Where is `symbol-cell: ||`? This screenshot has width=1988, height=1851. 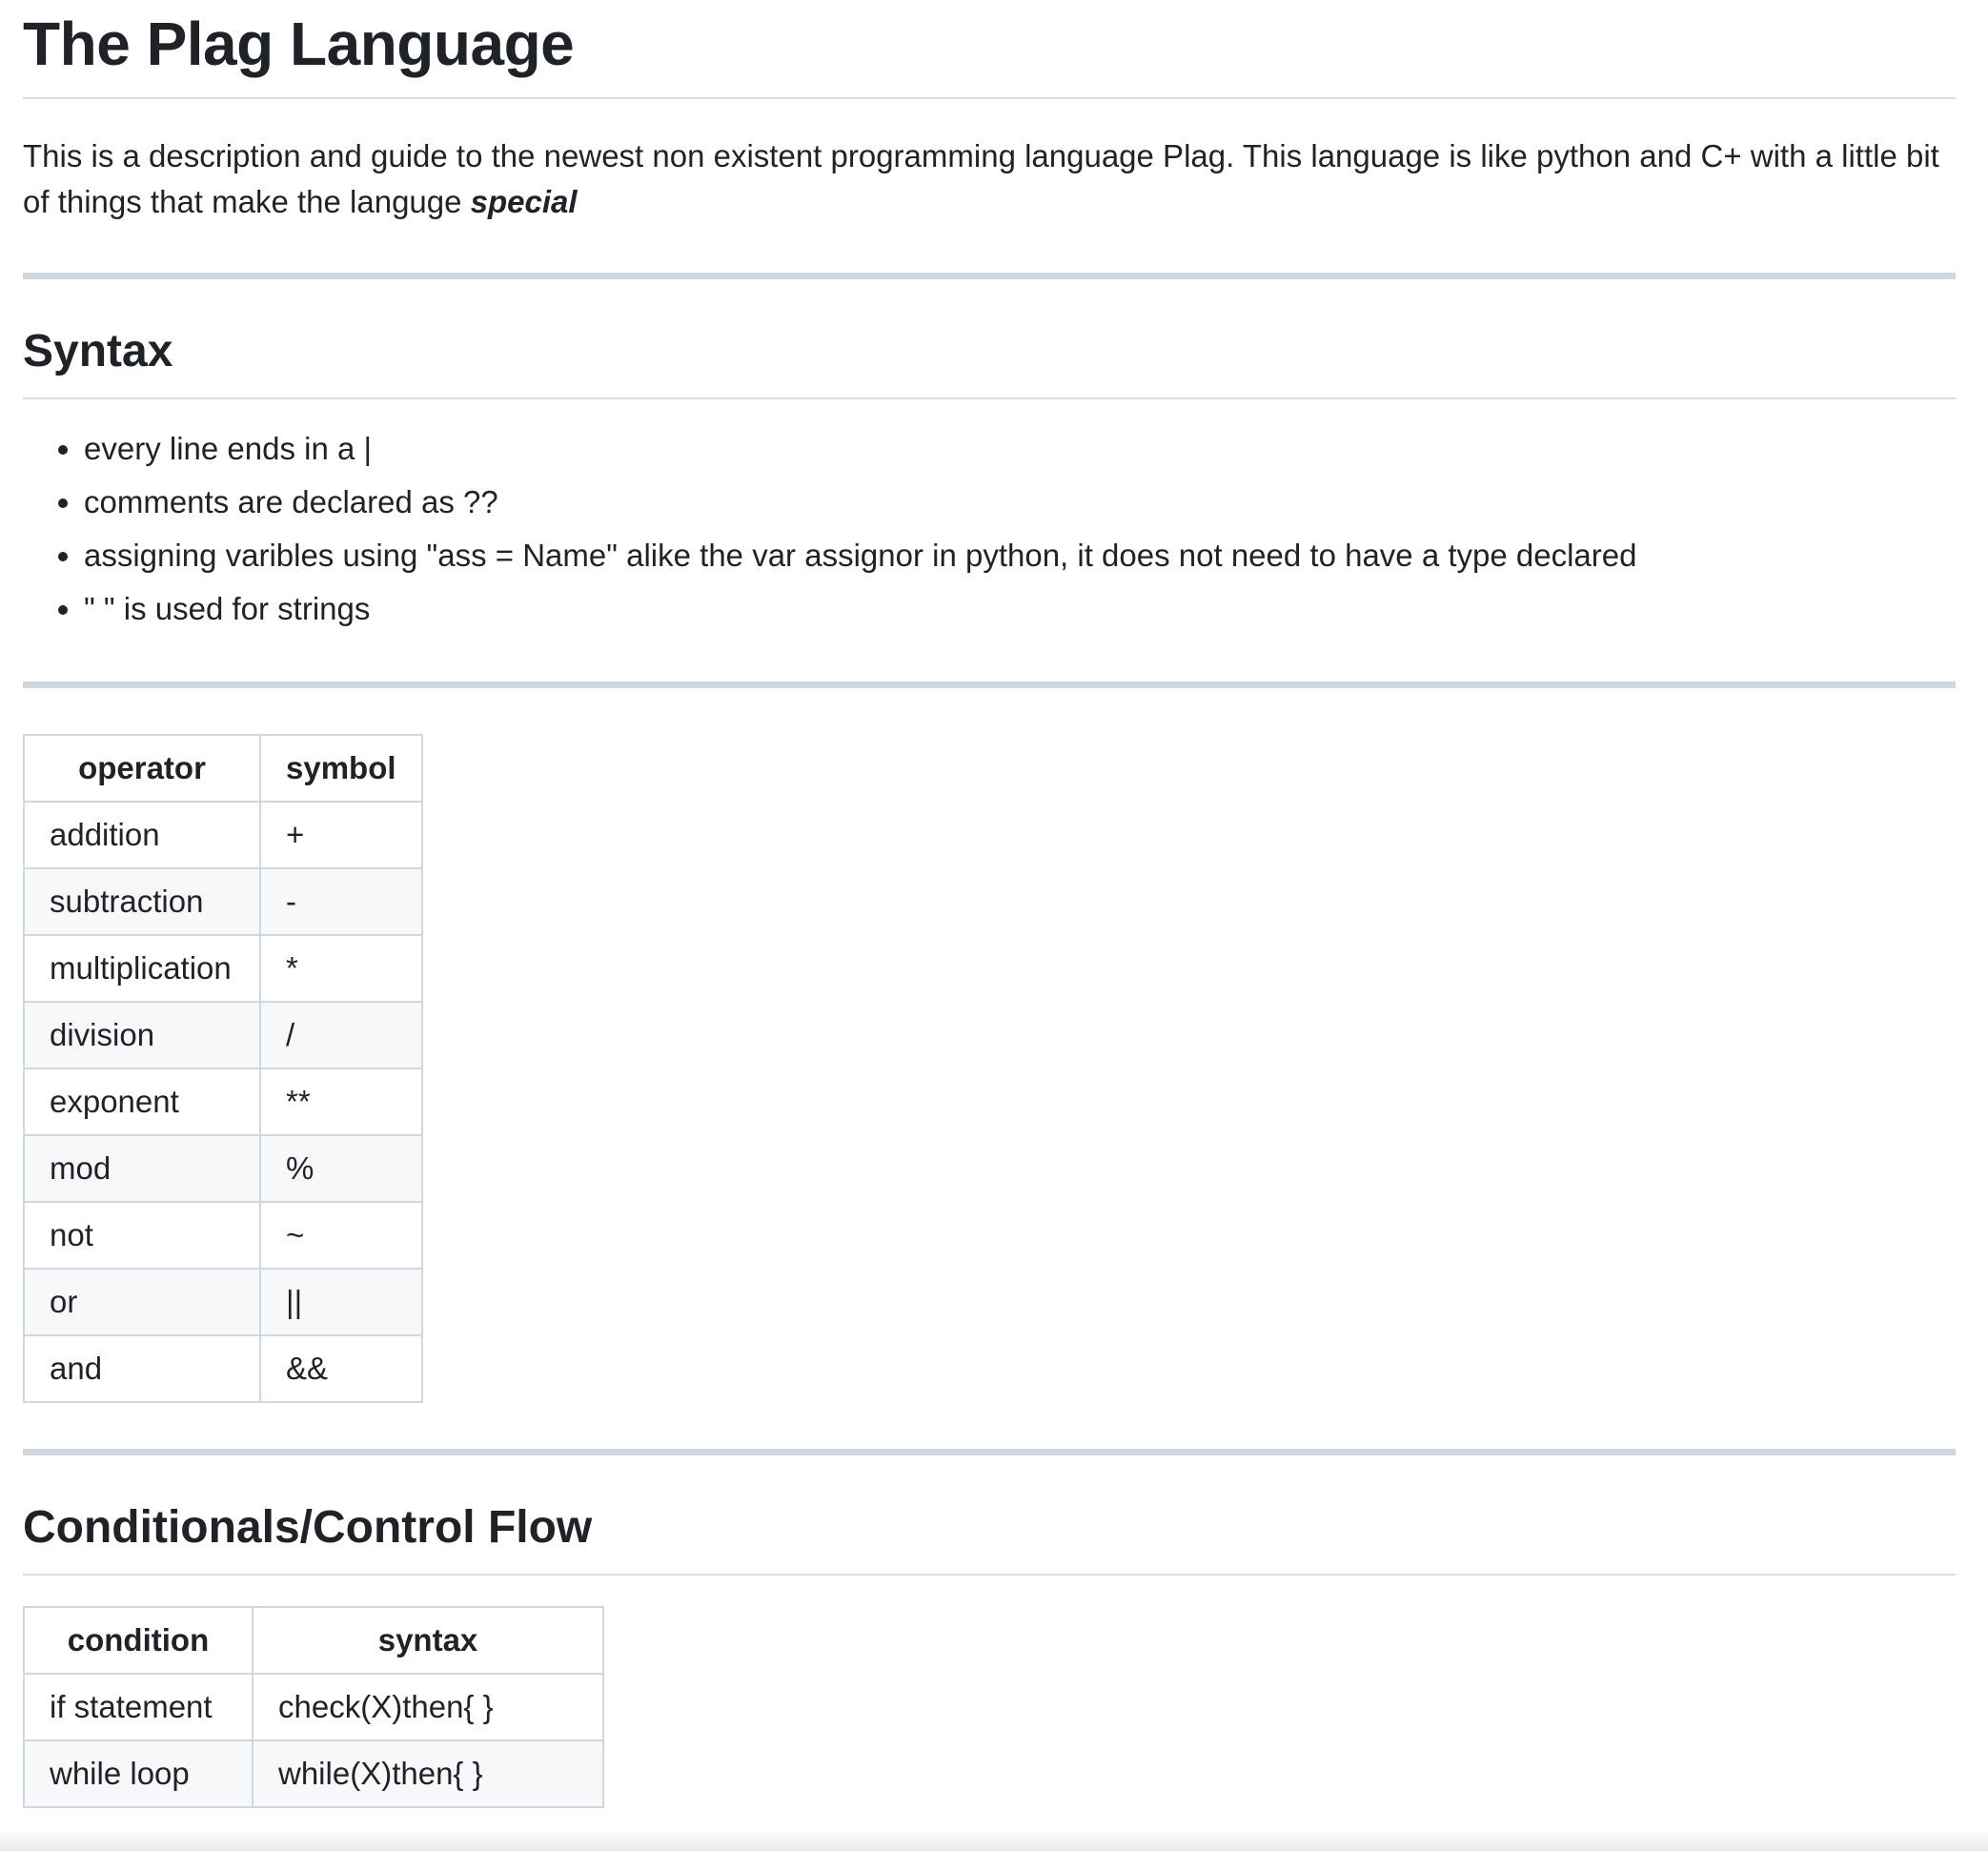
symbol-cell: || is located at coordinates (341, 1302).